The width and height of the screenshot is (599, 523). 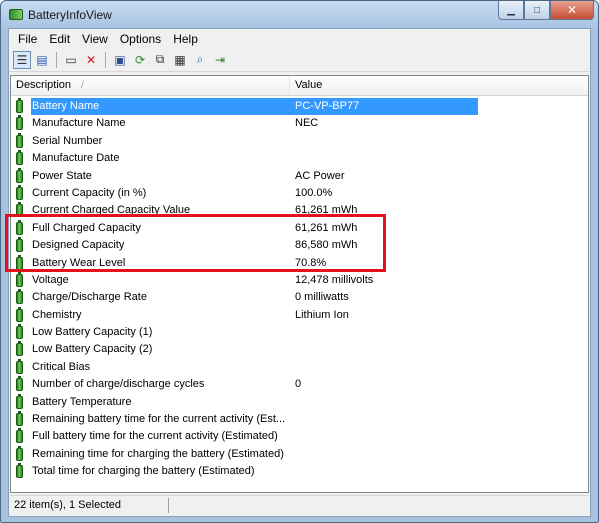 What do you see at coordinates (327, 106) in the screenshot?
I see `row-value: PC-VP-BP77` at bounding box center [327, 106].